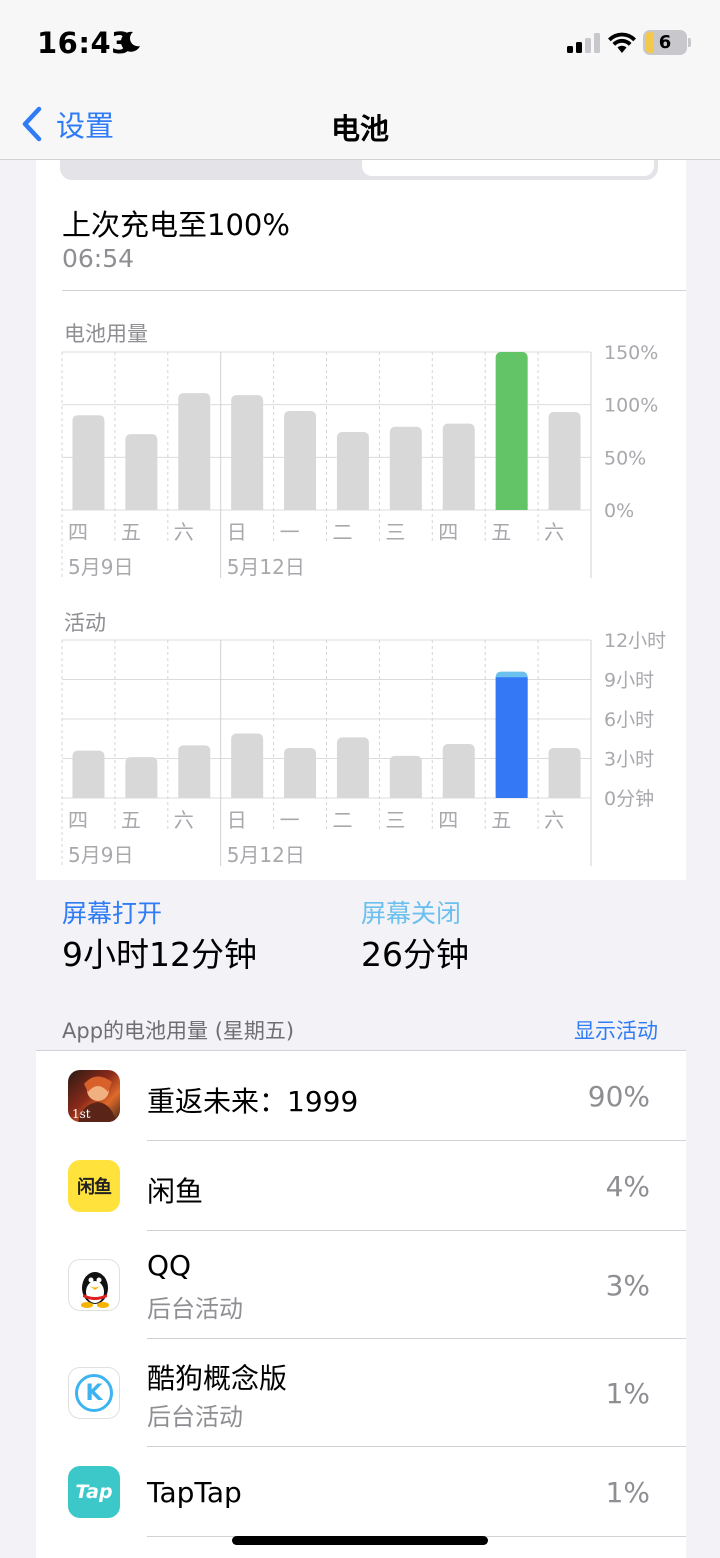 The width and height of the screenshot is (720, 1558). I want to click on x-day-label: 二, so click(343, 820).